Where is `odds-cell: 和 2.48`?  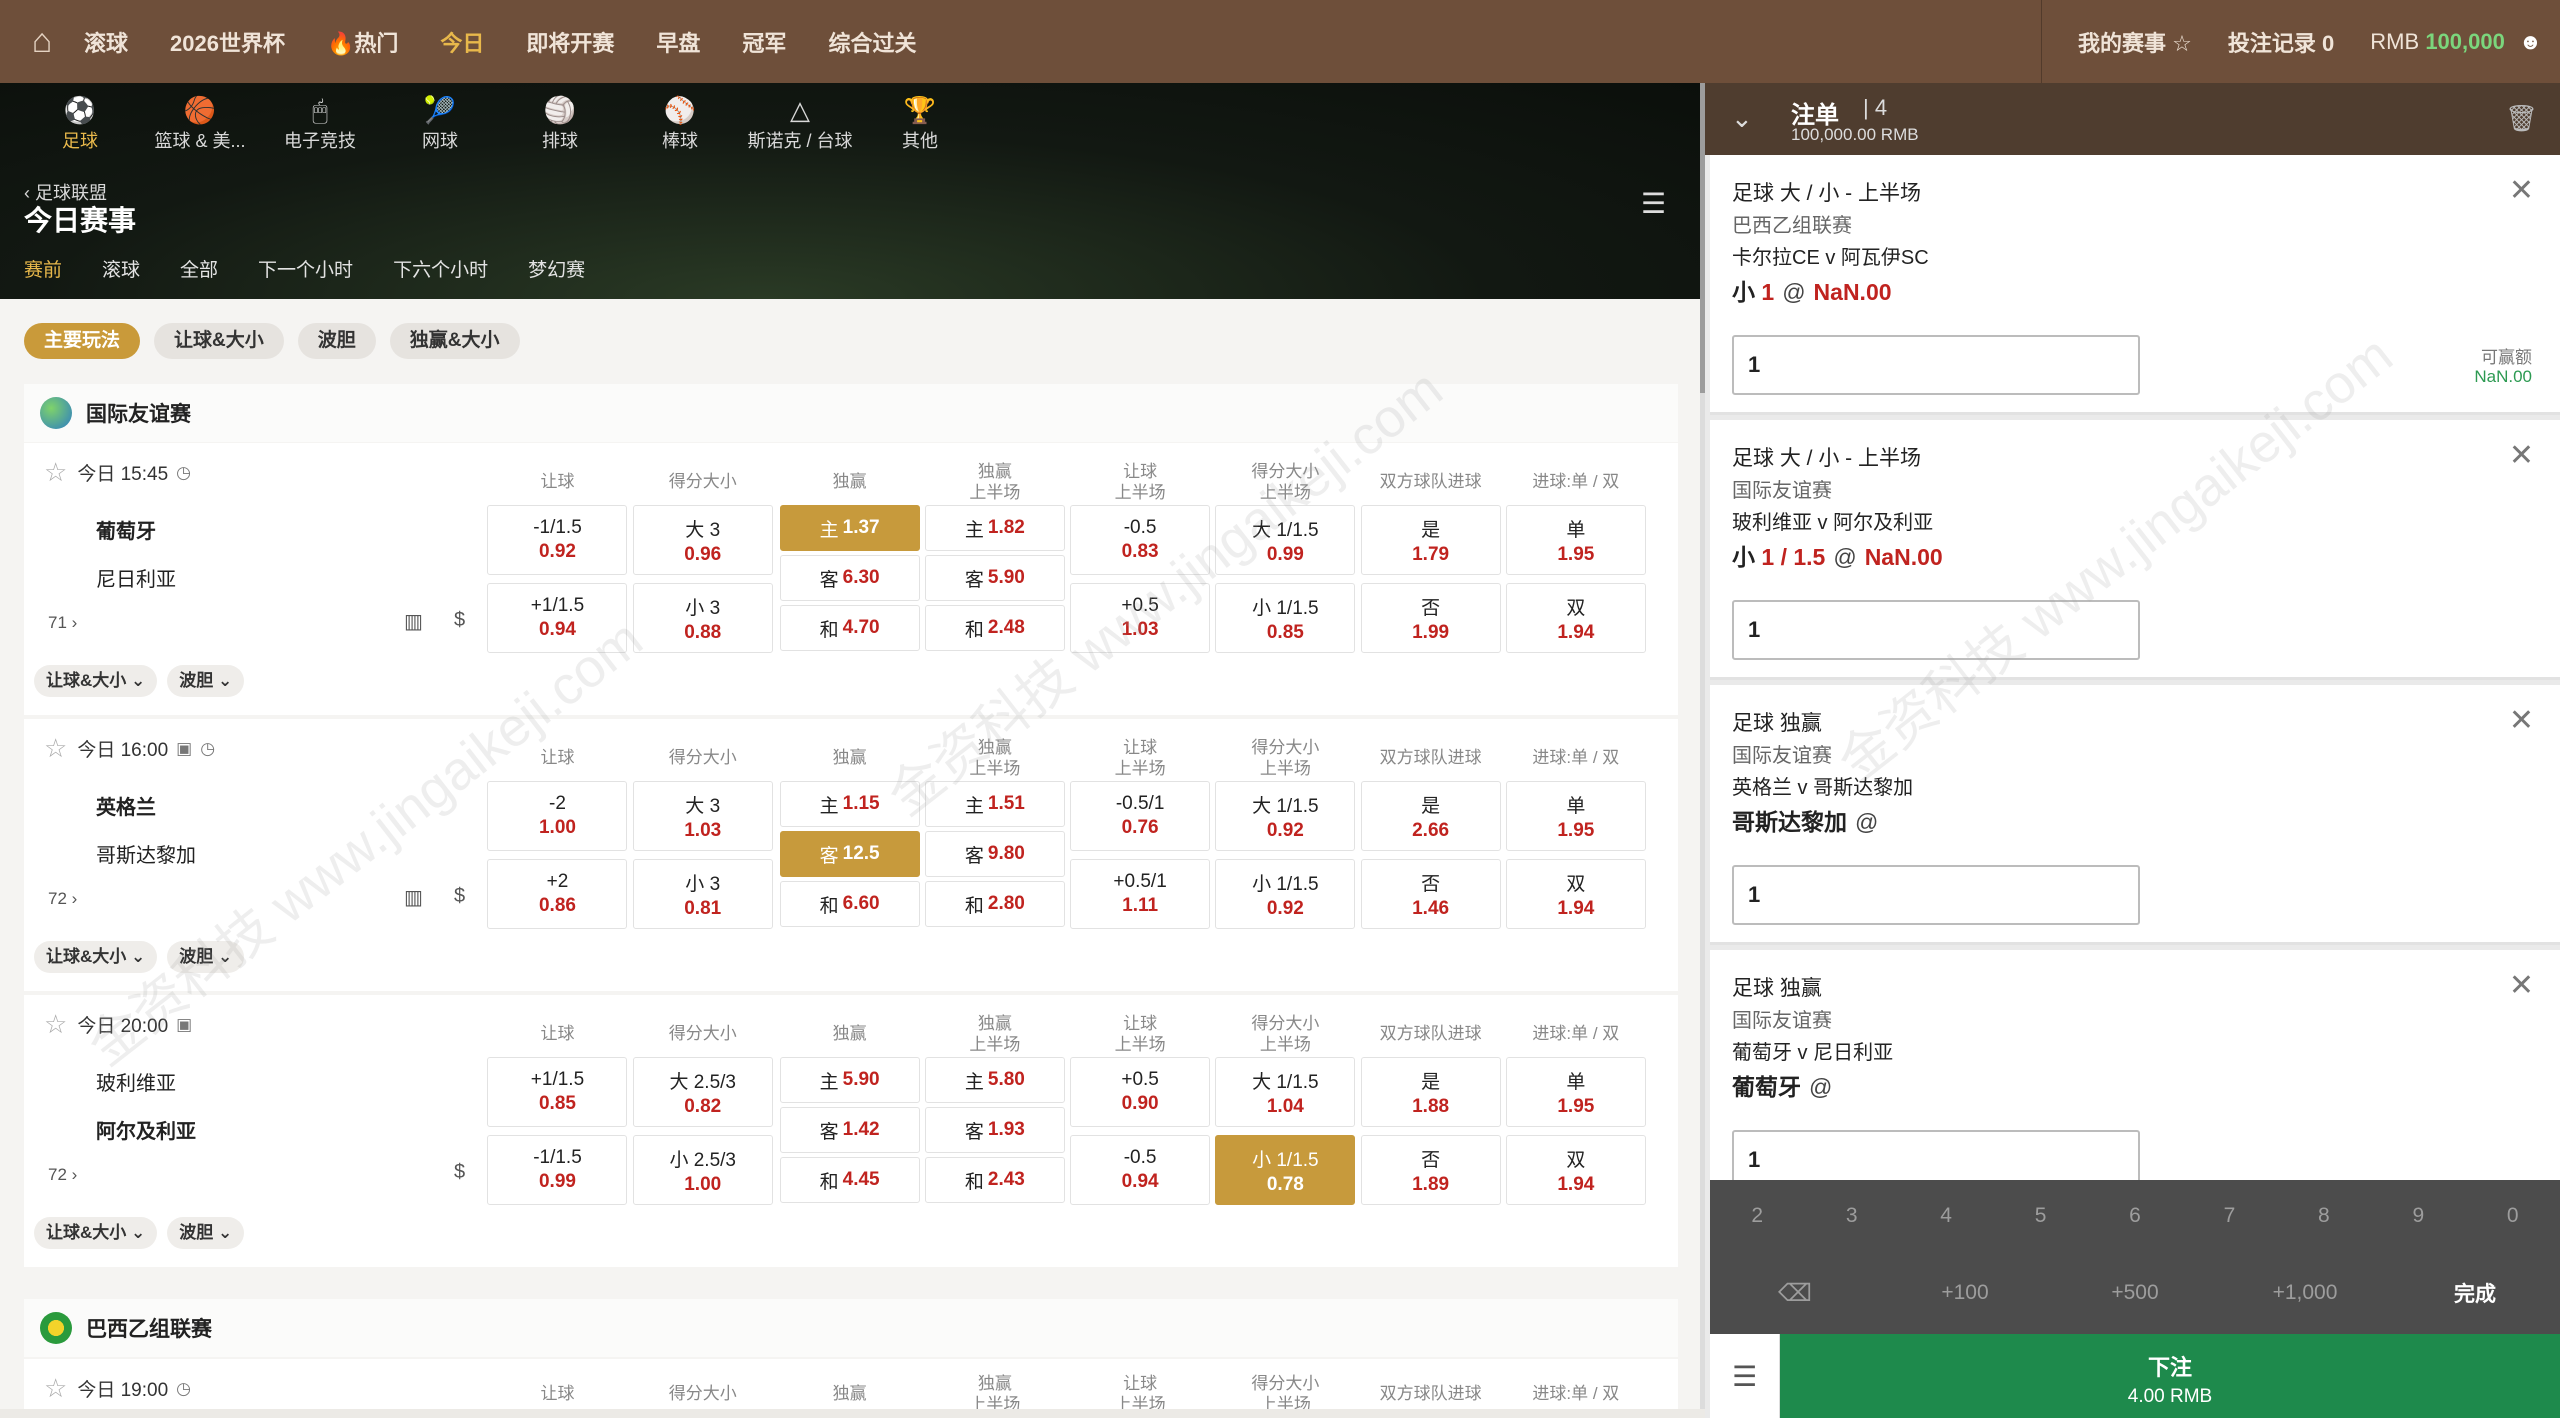
odds-cell: 和 2.48 is located at coordinates (994, 628).